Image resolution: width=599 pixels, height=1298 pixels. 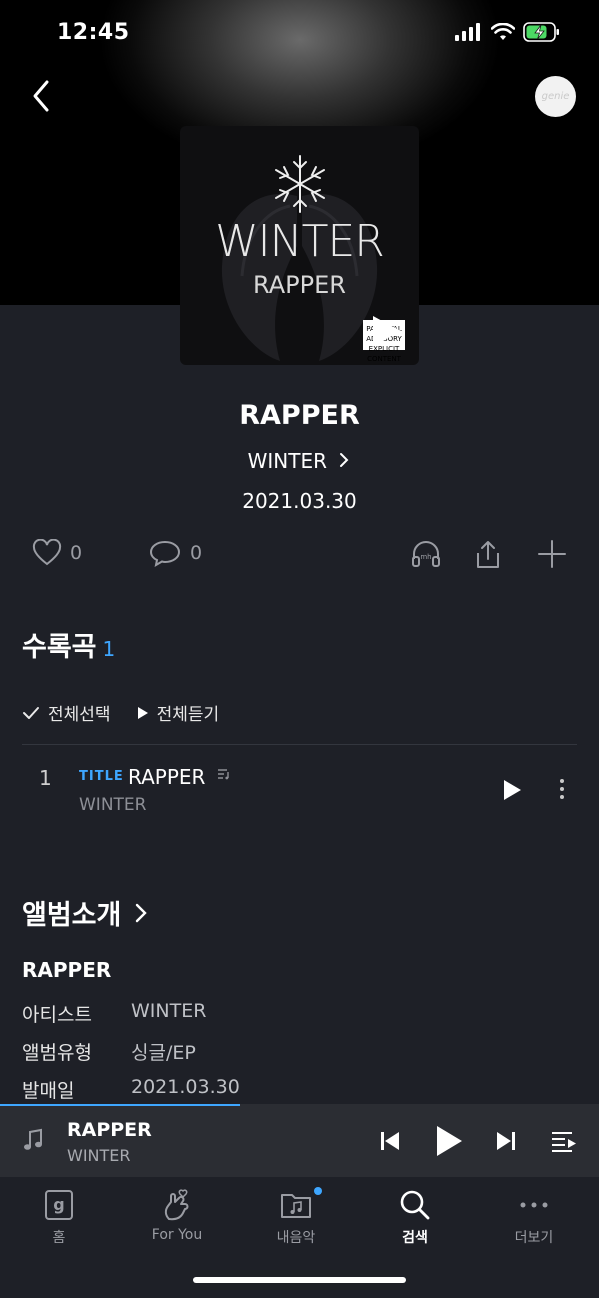 I want to click on title-track-badge: TITLE, so click(x=101, y=776).